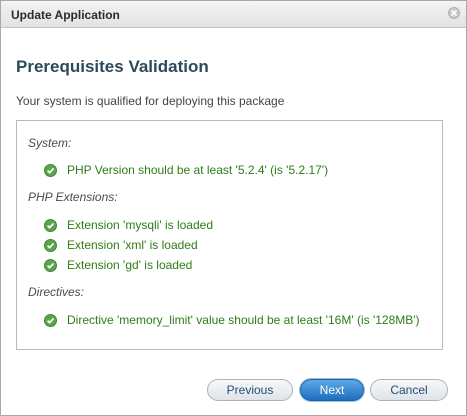 The height and width of the screenshot is (416, 467). What do you see at coordinates (130, 265) in the screenshot?
I see `check-item-text: Extension 'gd' is loaded` at bounding box center [130, 265].